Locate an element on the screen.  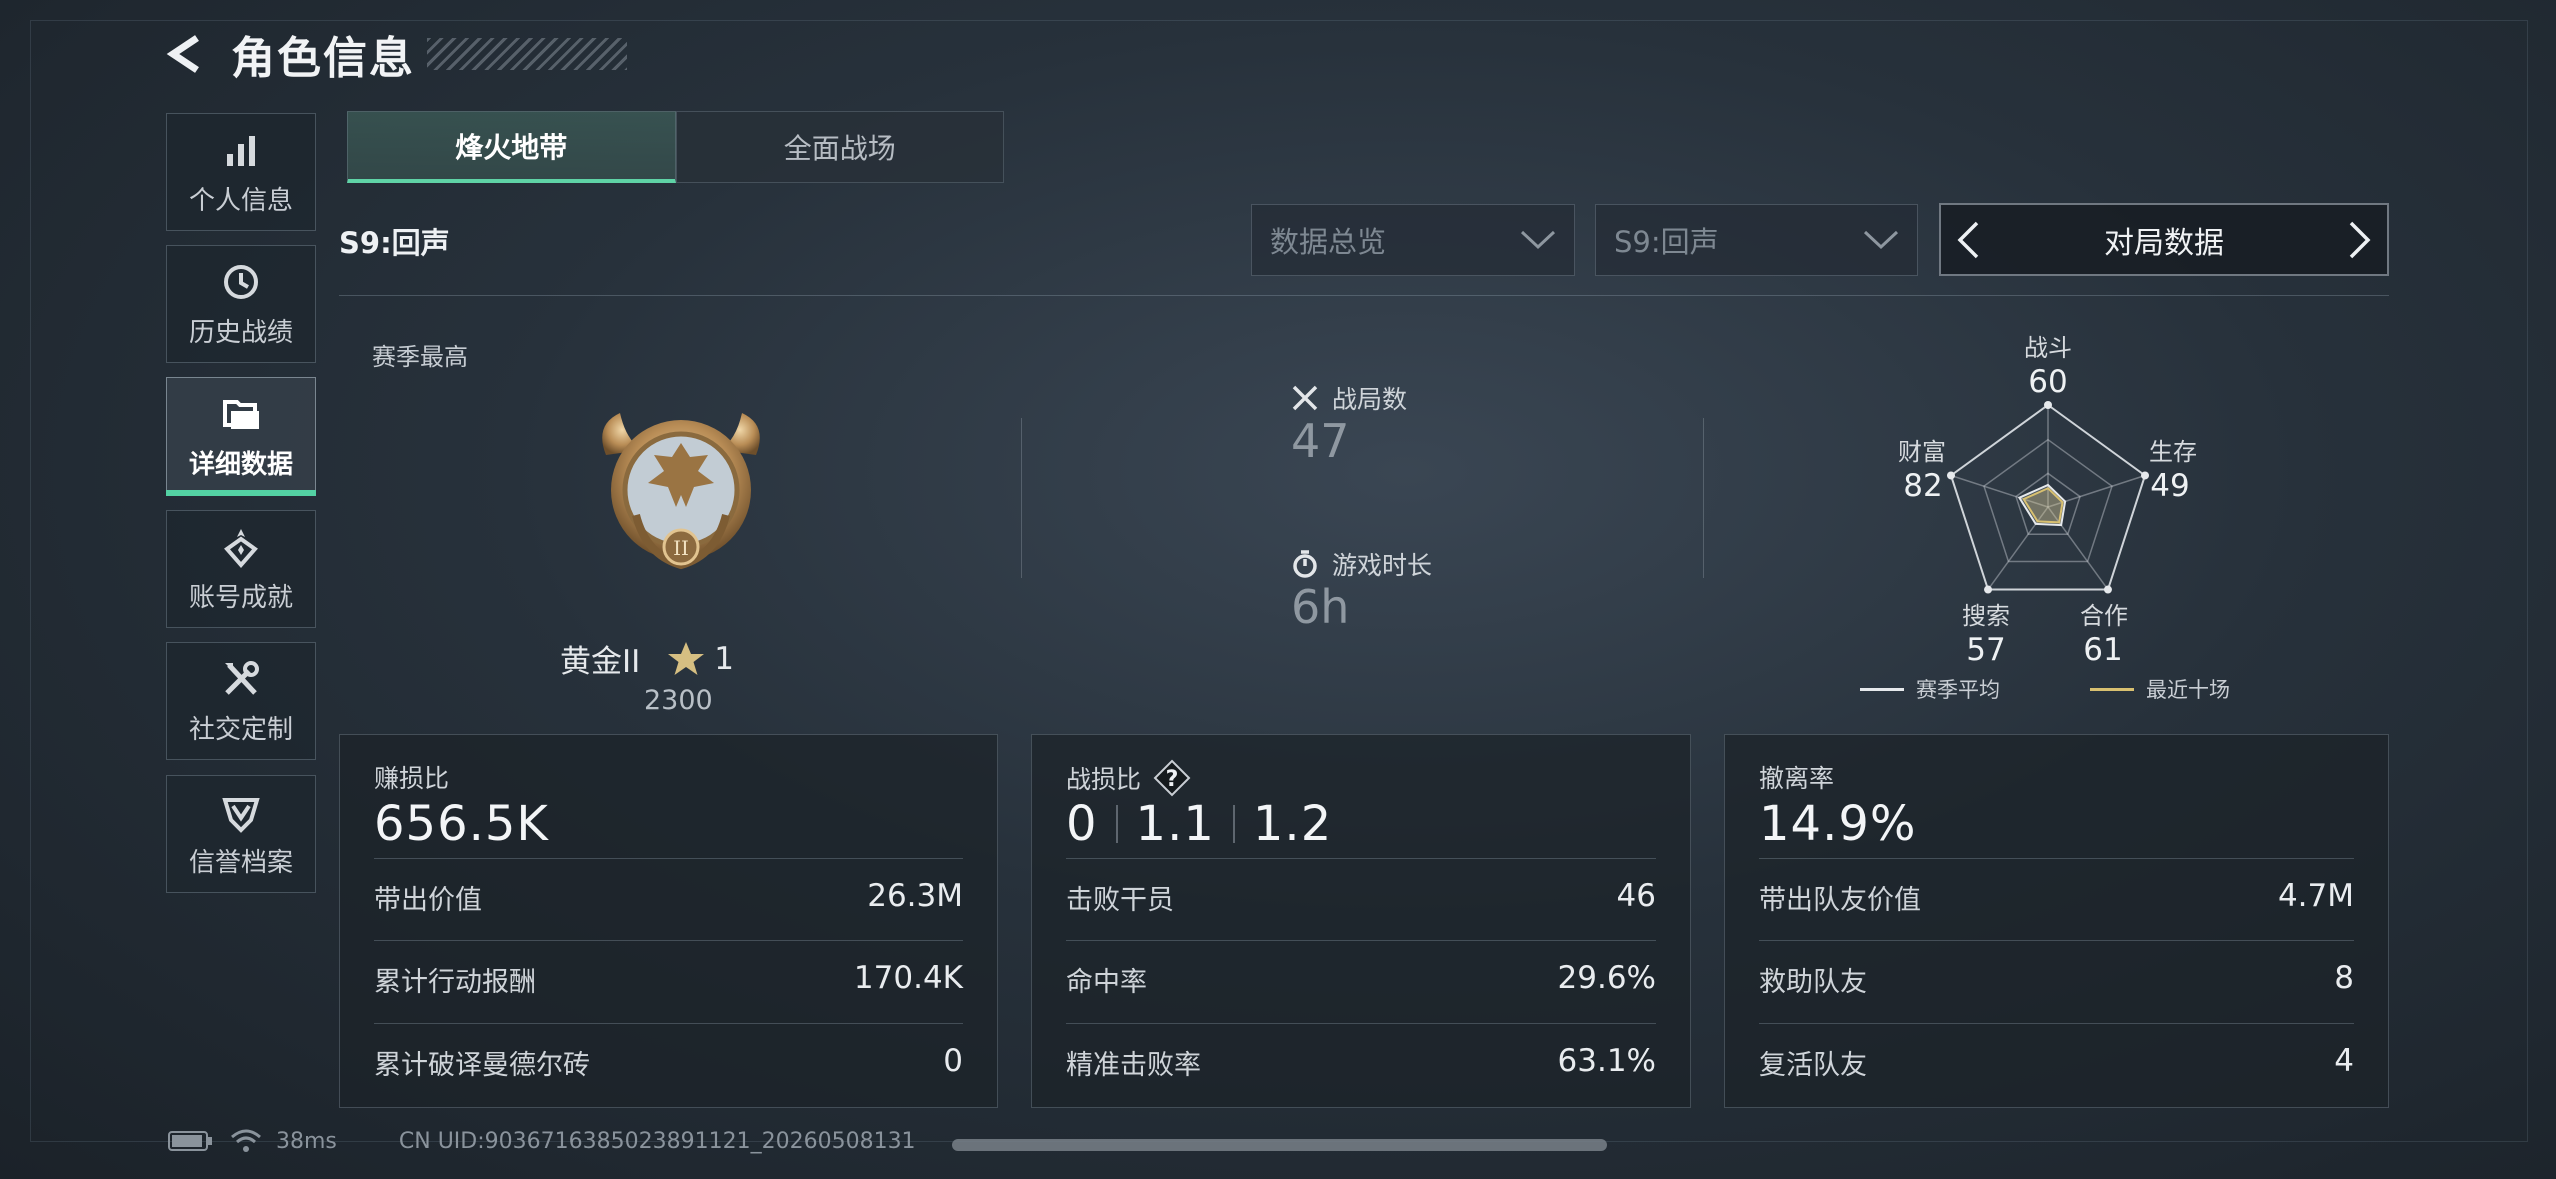
row-value: 4.7M is located at coordinates (2315, 896).